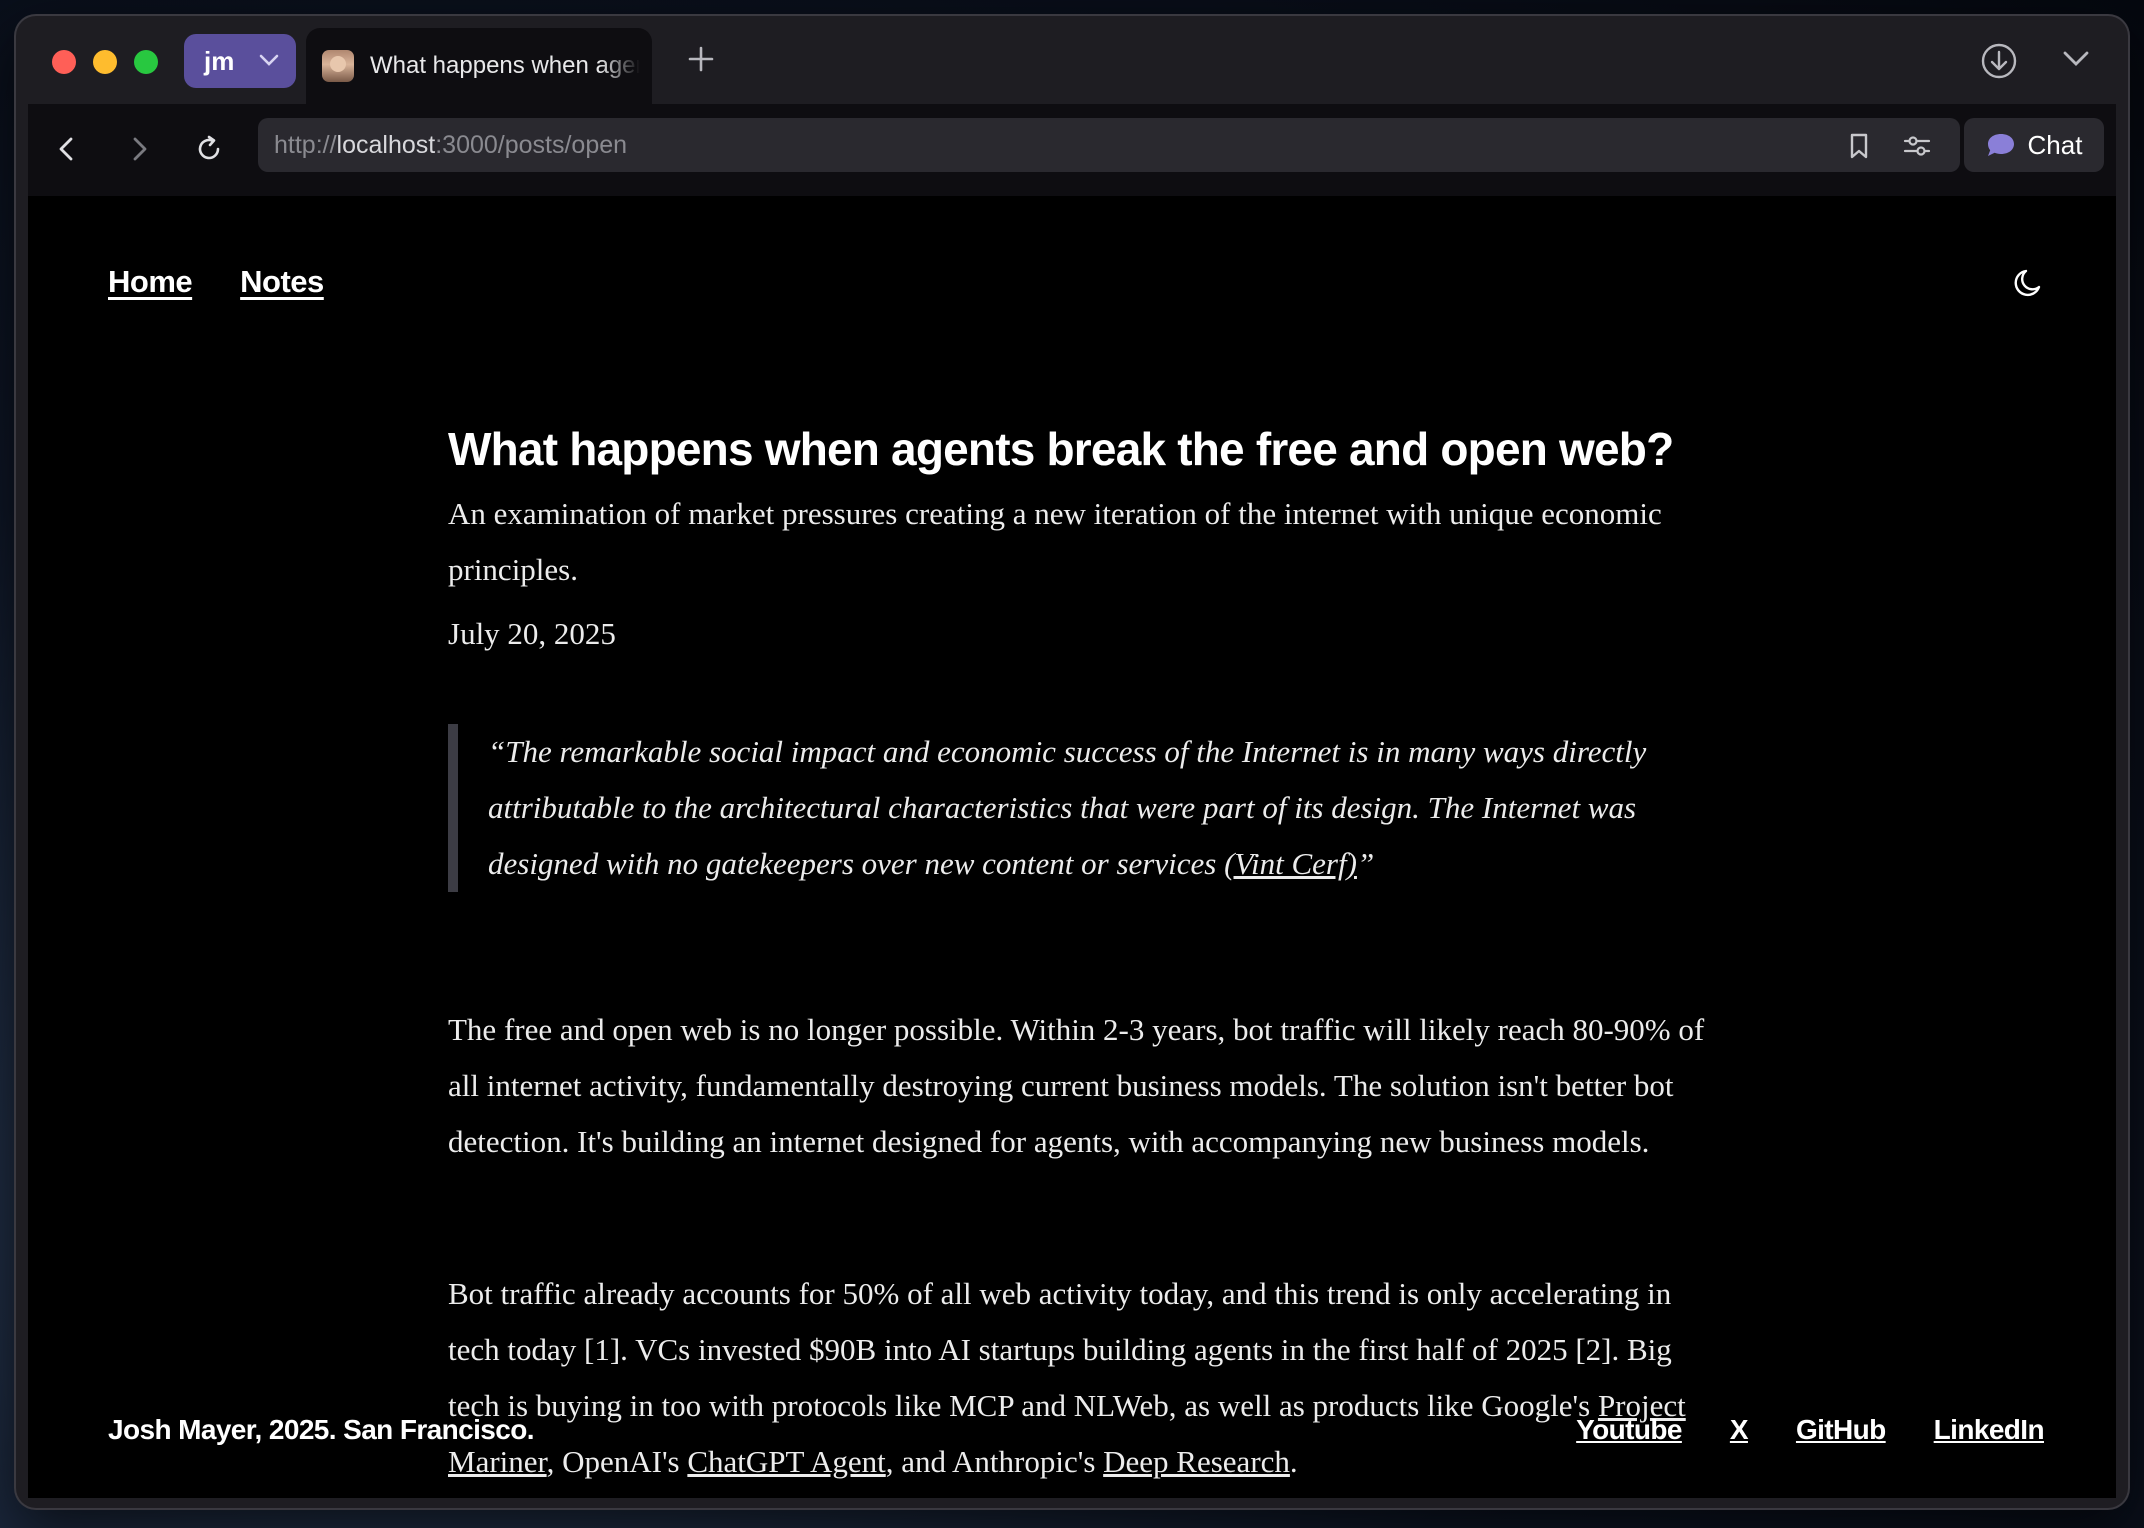 This screenshot has height=1528, width=2144. Describe the element at coordinates (240, 61) in the screenshot. I see `profile-button: jm` at that location.